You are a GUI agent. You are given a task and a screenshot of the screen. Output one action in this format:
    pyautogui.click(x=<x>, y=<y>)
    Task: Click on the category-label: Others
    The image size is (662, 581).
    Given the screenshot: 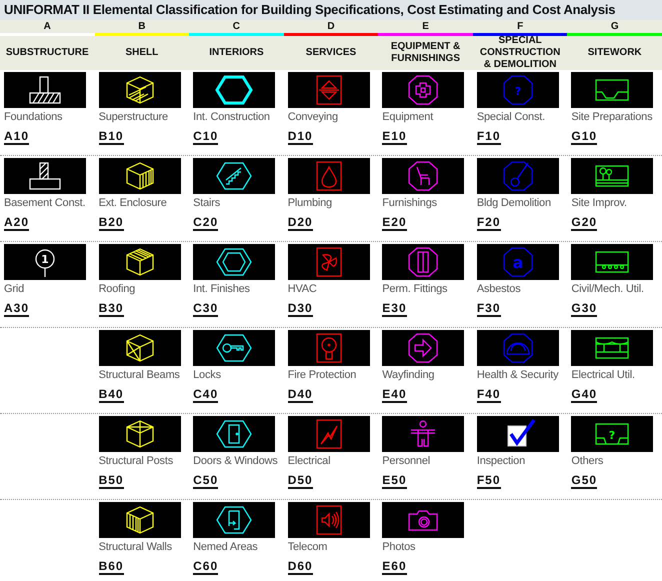 What is the action you would take?
    pyautogui.click(x=587, y=461)
    